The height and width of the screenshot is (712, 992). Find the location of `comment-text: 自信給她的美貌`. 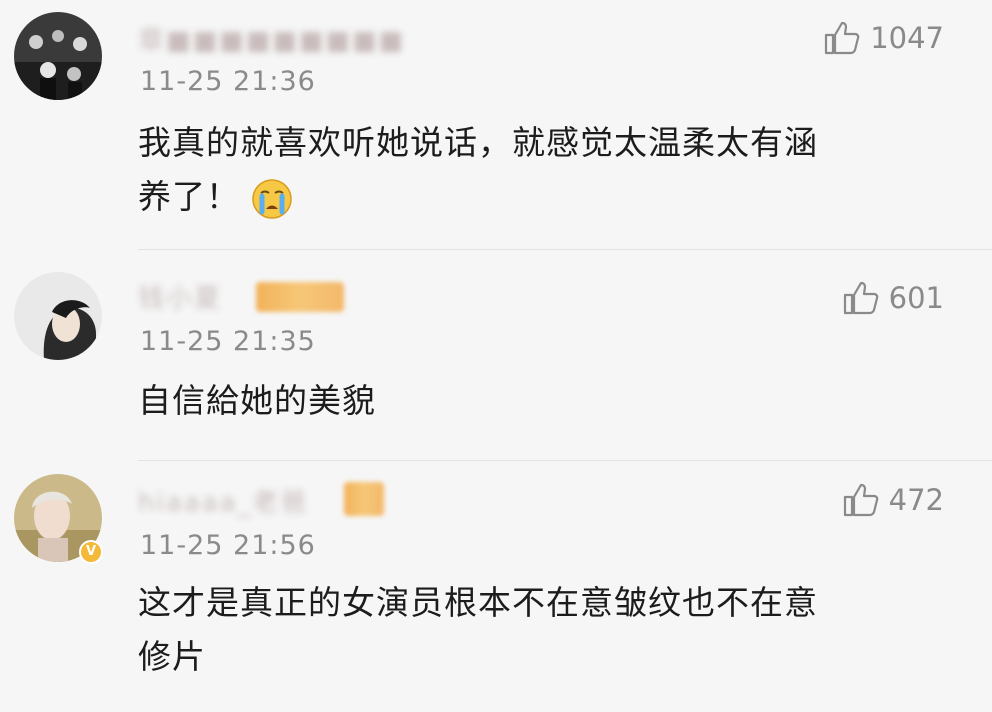

comment-text: 自信給她的美貌 is located at coordinates (538, 401).